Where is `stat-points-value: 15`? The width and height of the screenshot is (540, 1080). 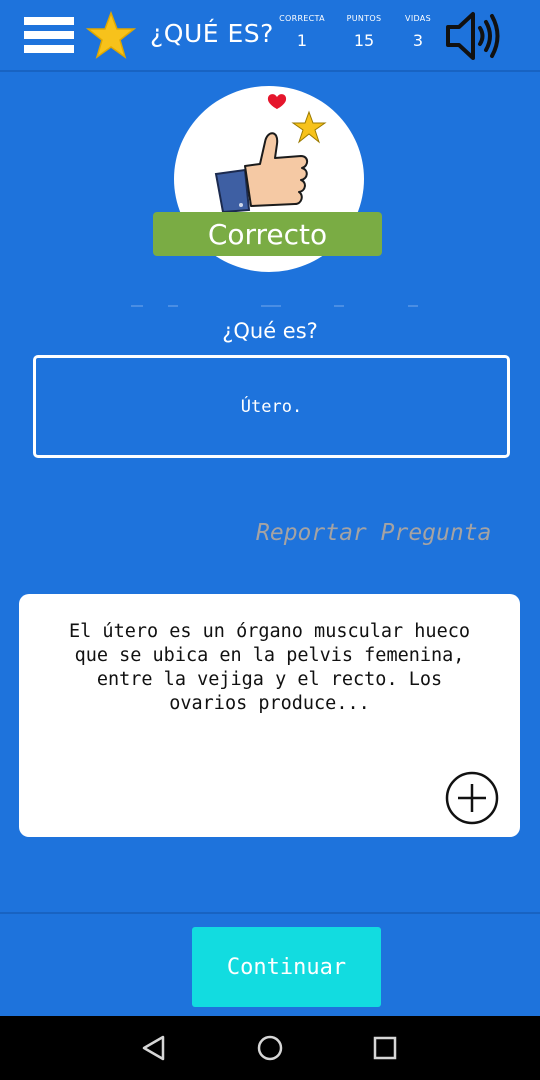 stat-points-value: 15 is located at coordinates (364, 40).